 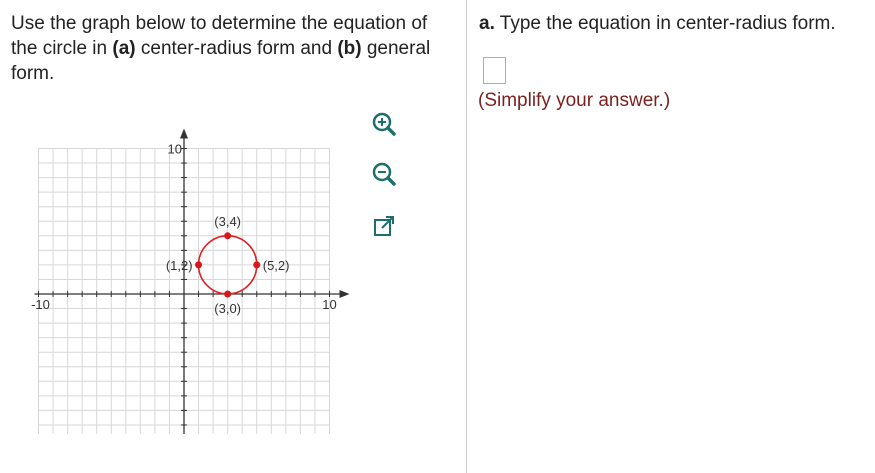 I want to click on popout-icon, so click(x=384, y=226).